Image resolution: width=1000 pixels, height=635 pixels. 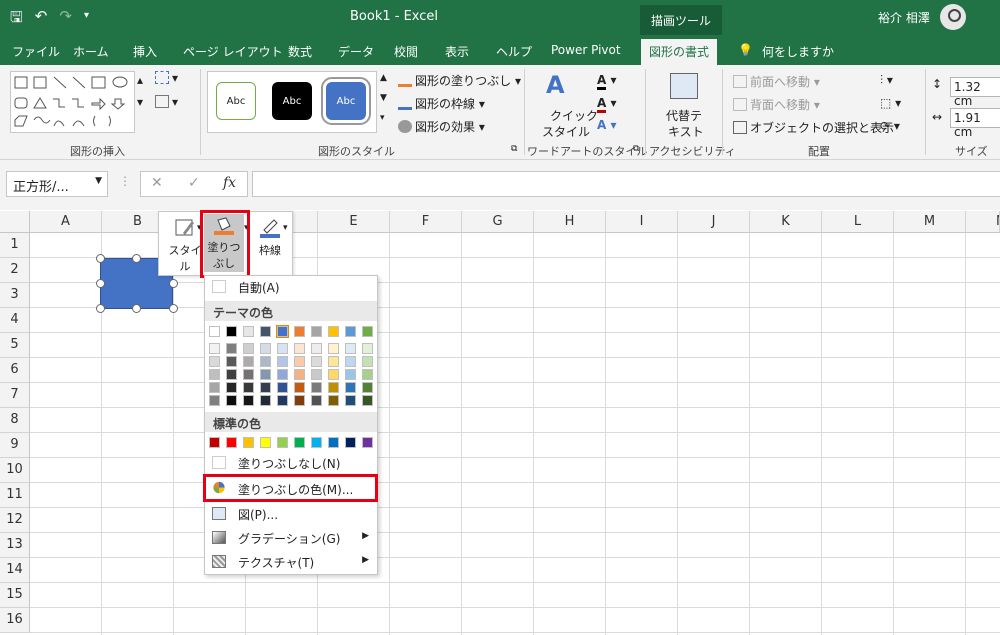 What do you see at coordinates (514, 51) in the screenshot?
I see `tab-help: ヘルプ` at bounding box center [514, 51].